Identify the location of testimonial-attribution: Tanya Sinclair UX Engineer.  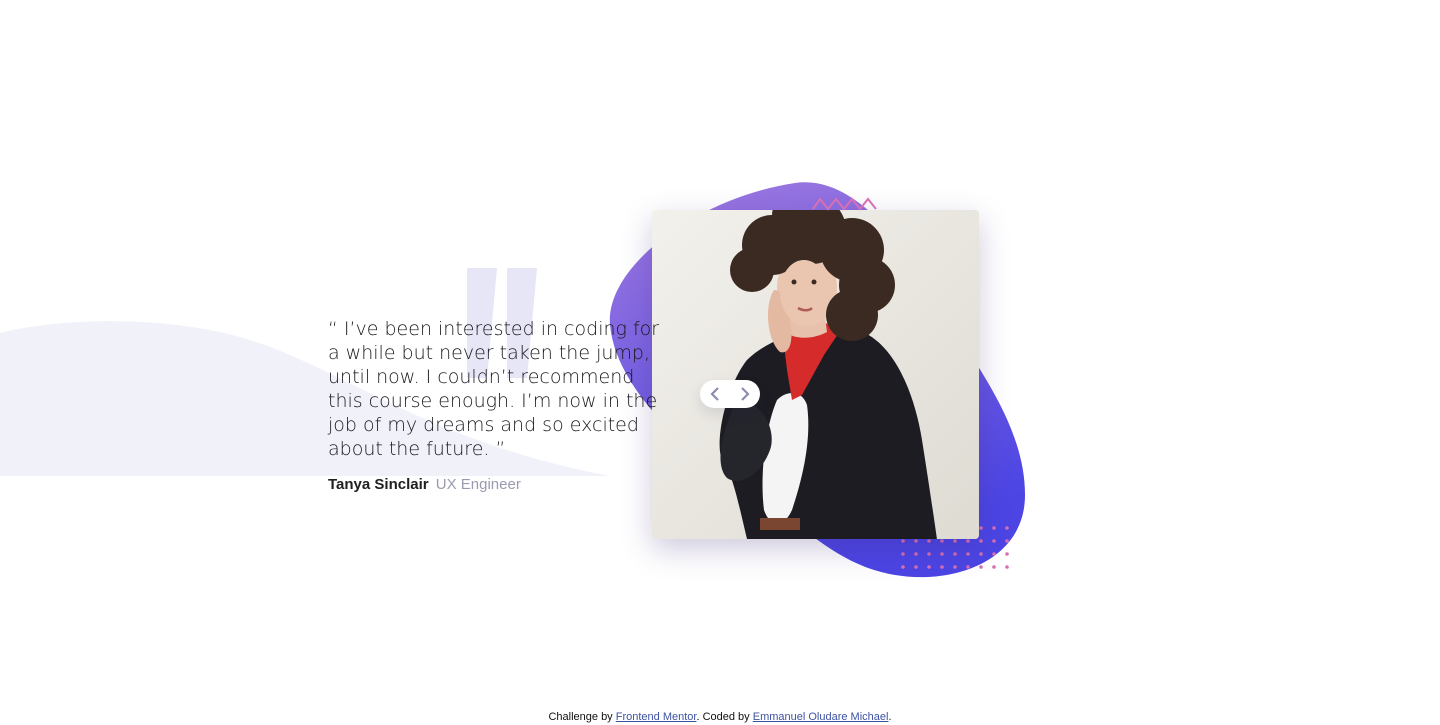
(500, 485).